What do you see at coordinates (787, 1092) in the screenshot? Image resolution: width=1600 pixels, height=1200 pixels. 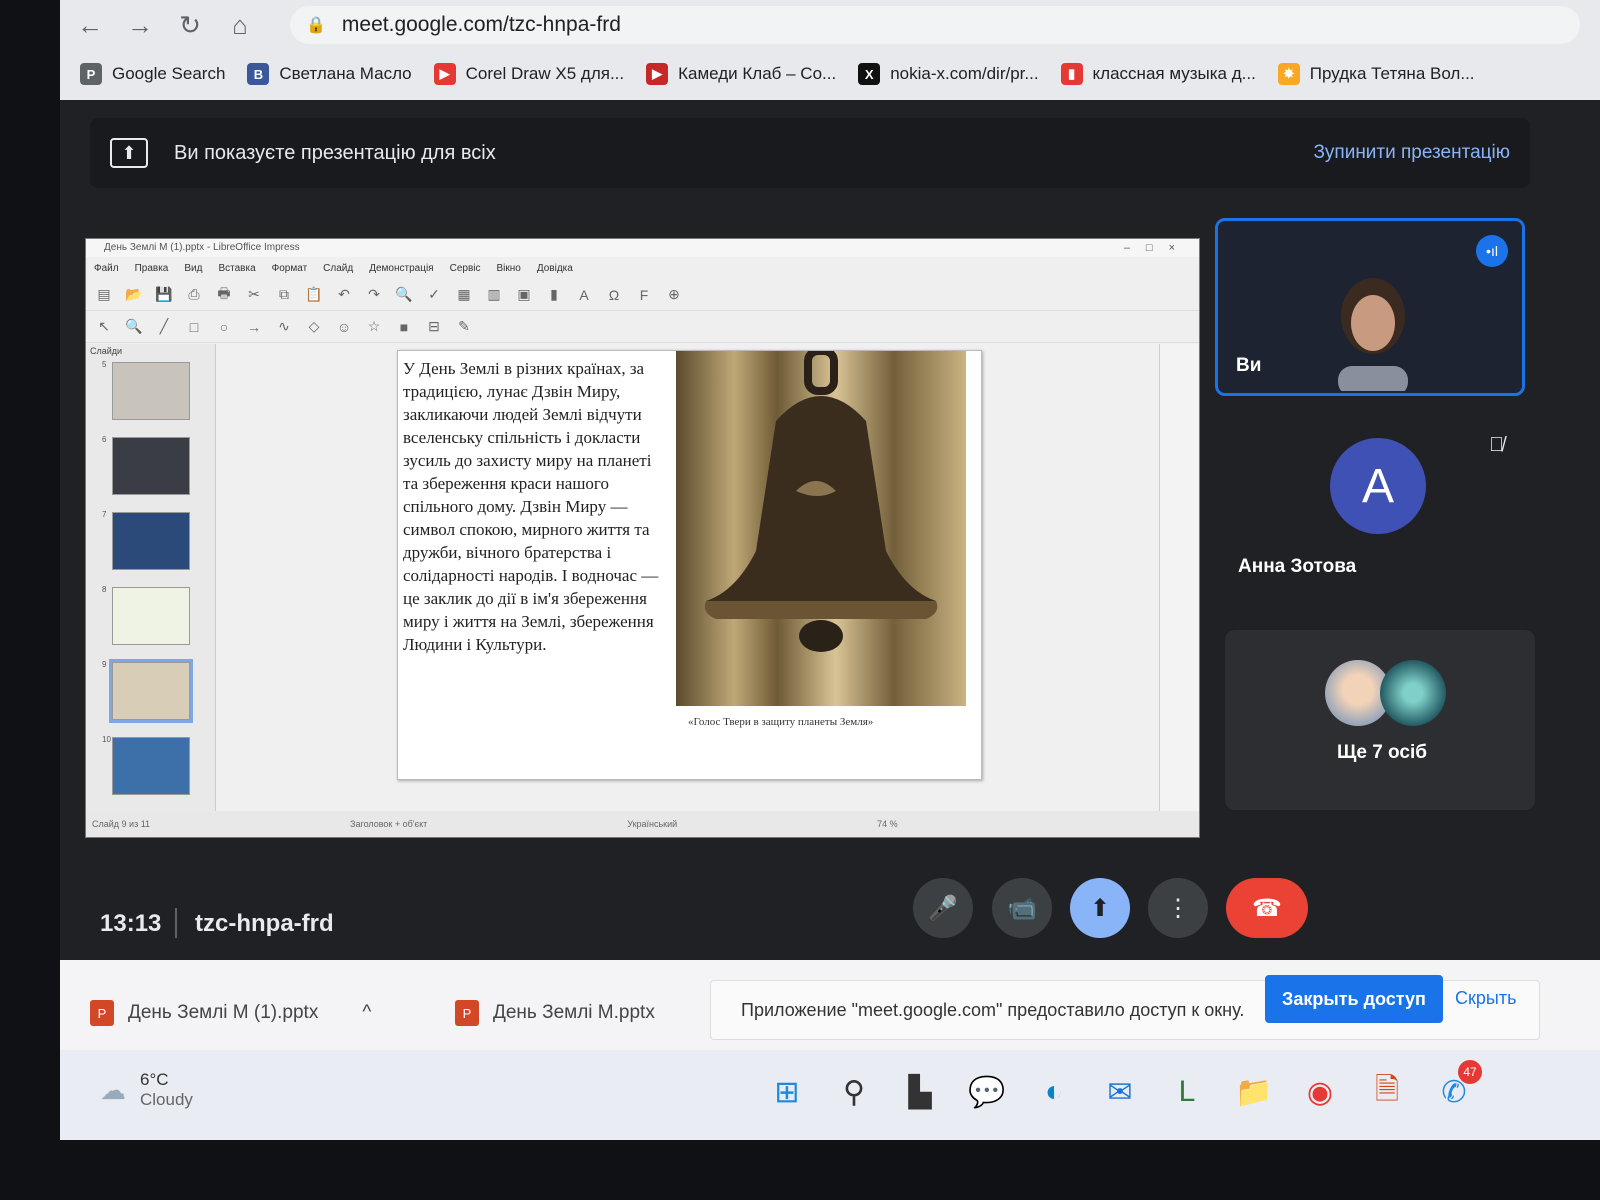 I see `start-icon: ⊞` at bounding box center [787, 1092].